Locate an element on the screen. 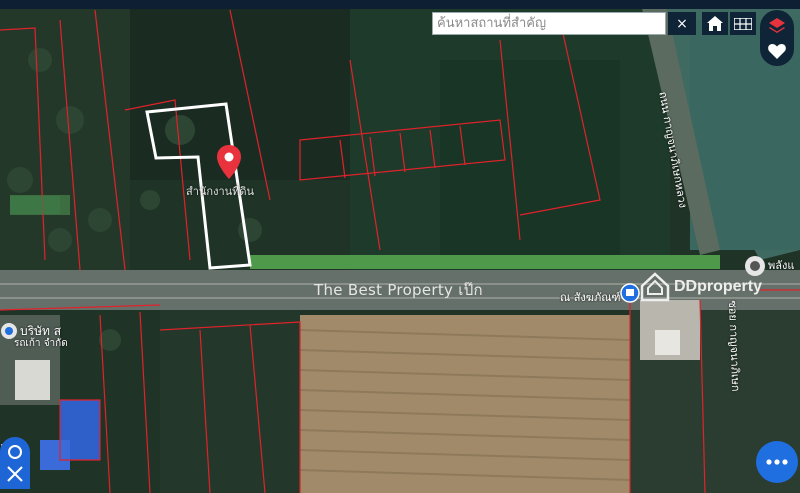 The height and width of the screenshot is (493, 800). compass-icon is located at coordinates (15, 463).